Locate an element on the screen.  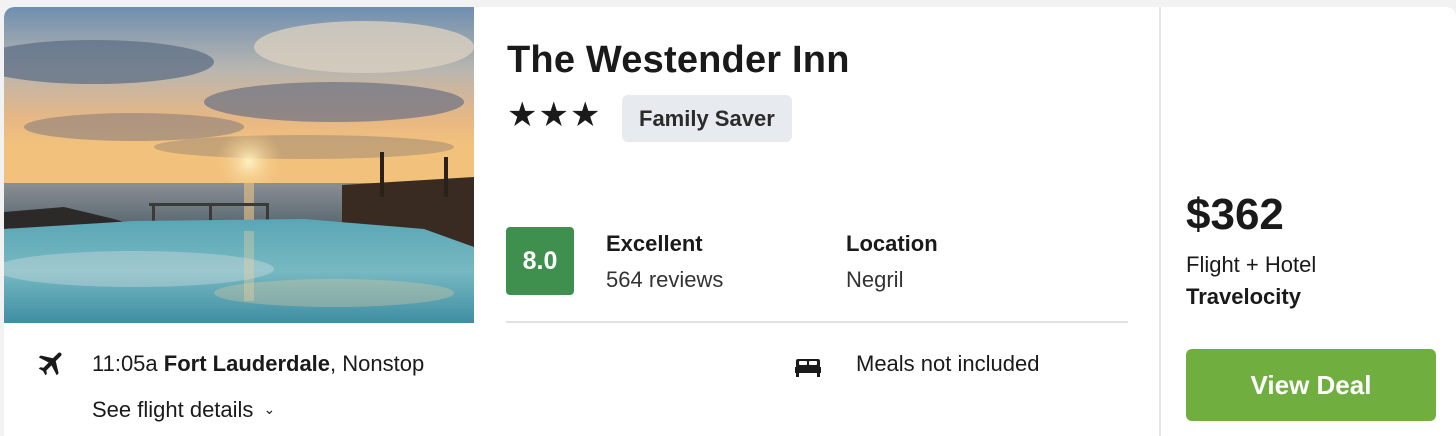
rating-score-badge: 8.0 is located at coordinates (540, 261).